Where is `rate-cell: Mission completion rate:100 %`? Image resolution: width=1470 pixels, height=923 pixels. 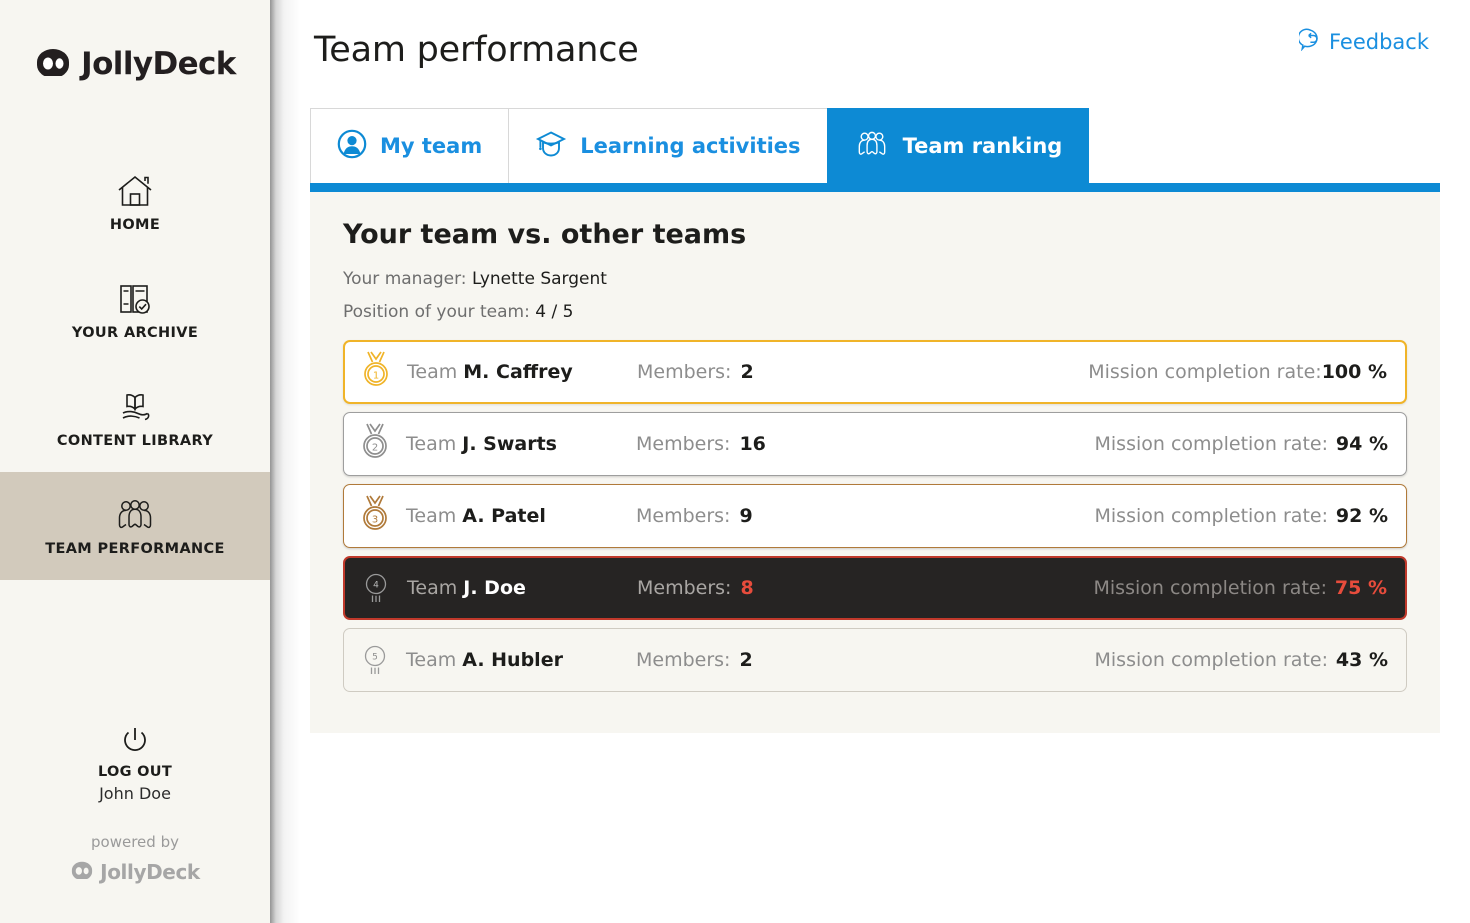 rate-cell: Mission completion rate:100 % is located at coordinates (1237, 372).